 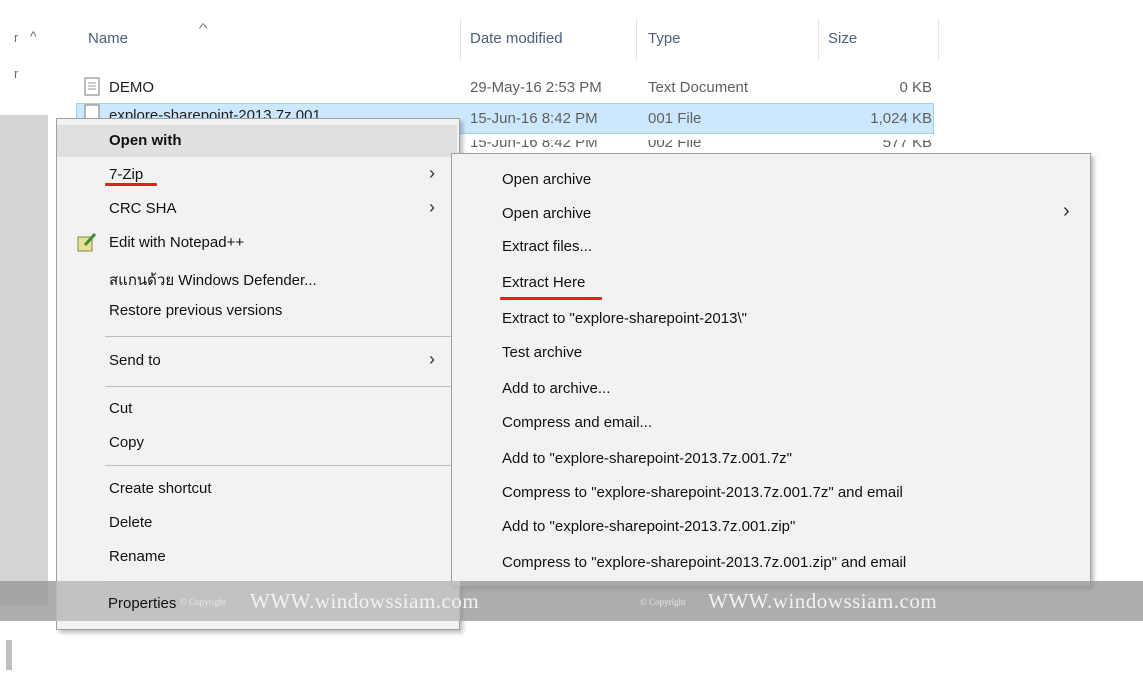 I want to click on menu-item-label: Delete, so click(x=131, y=522).